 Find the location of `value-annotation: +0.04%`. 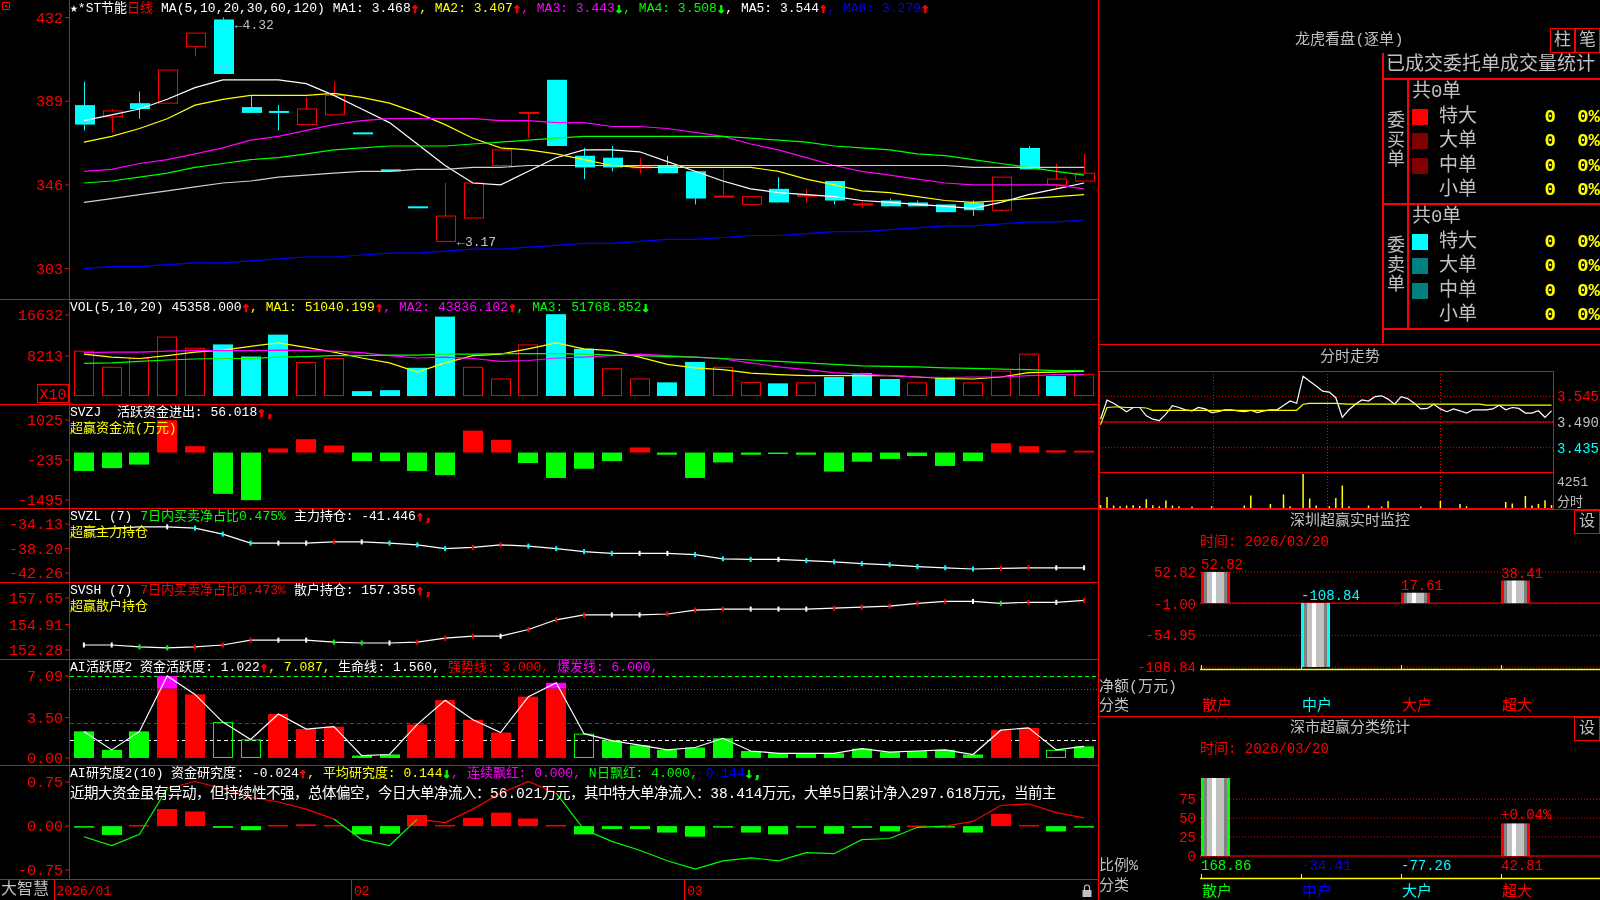

value-annotation: +0.04% is located at coordinates (1526, 815).